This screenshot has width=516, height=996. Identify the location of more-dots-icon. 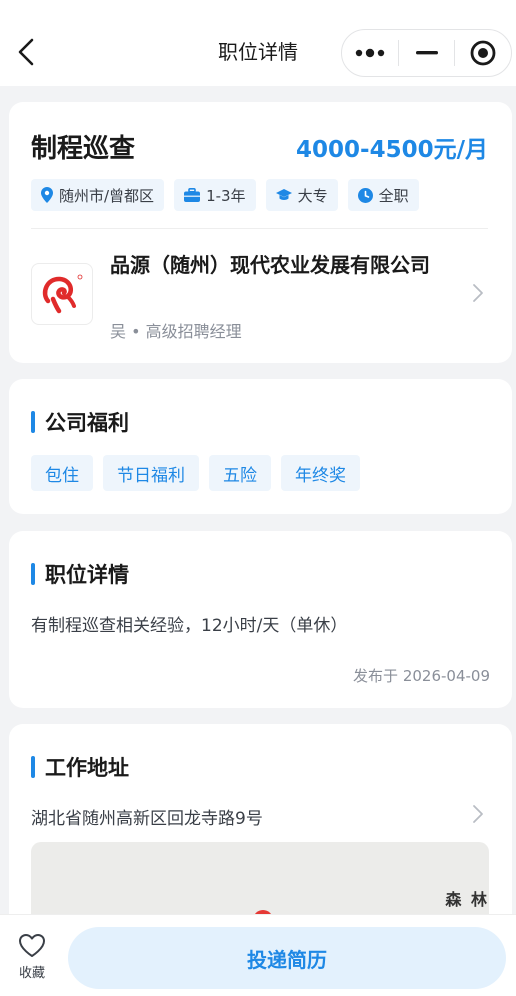
(370, 53).